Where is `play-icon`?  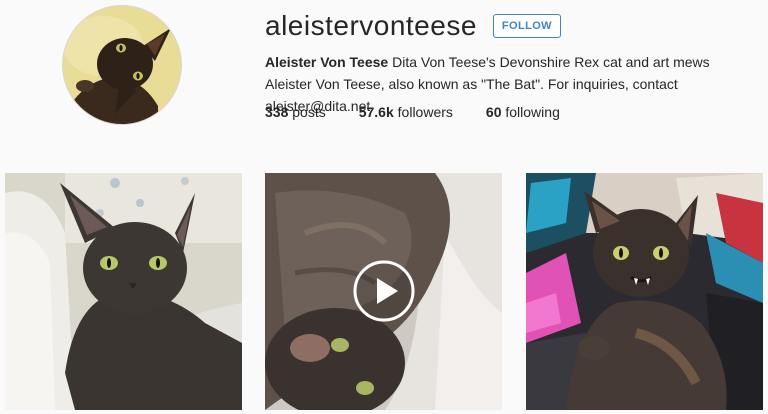
play-icon is located at coordinates (384, 291).